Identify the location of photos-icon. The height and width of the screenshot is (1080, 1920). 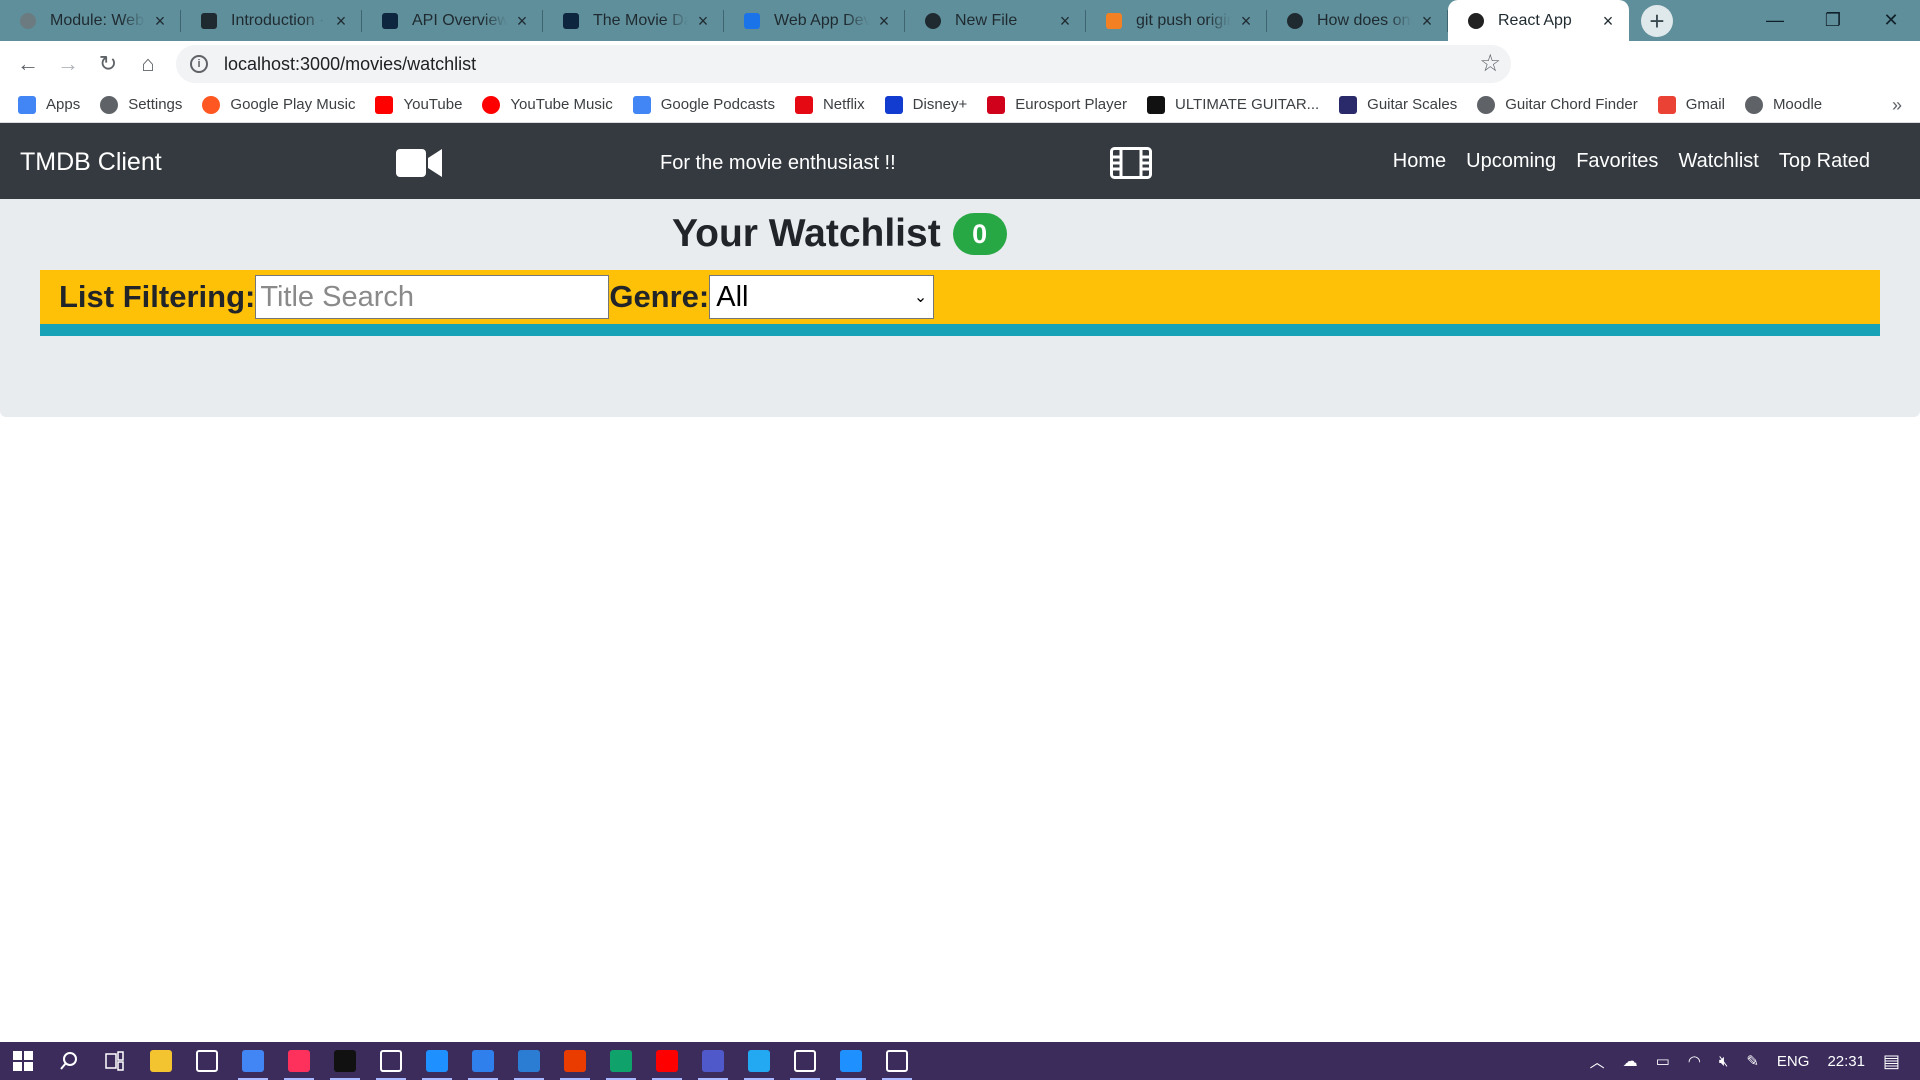
(437, 1061).